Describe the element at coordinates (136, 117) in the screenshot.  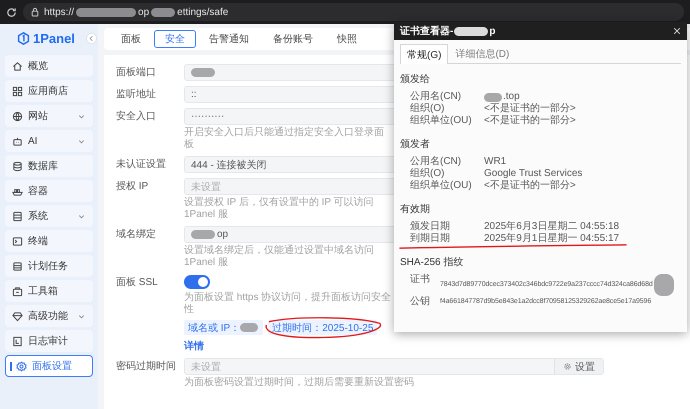
I see `field-label: 安全入口` at that location.